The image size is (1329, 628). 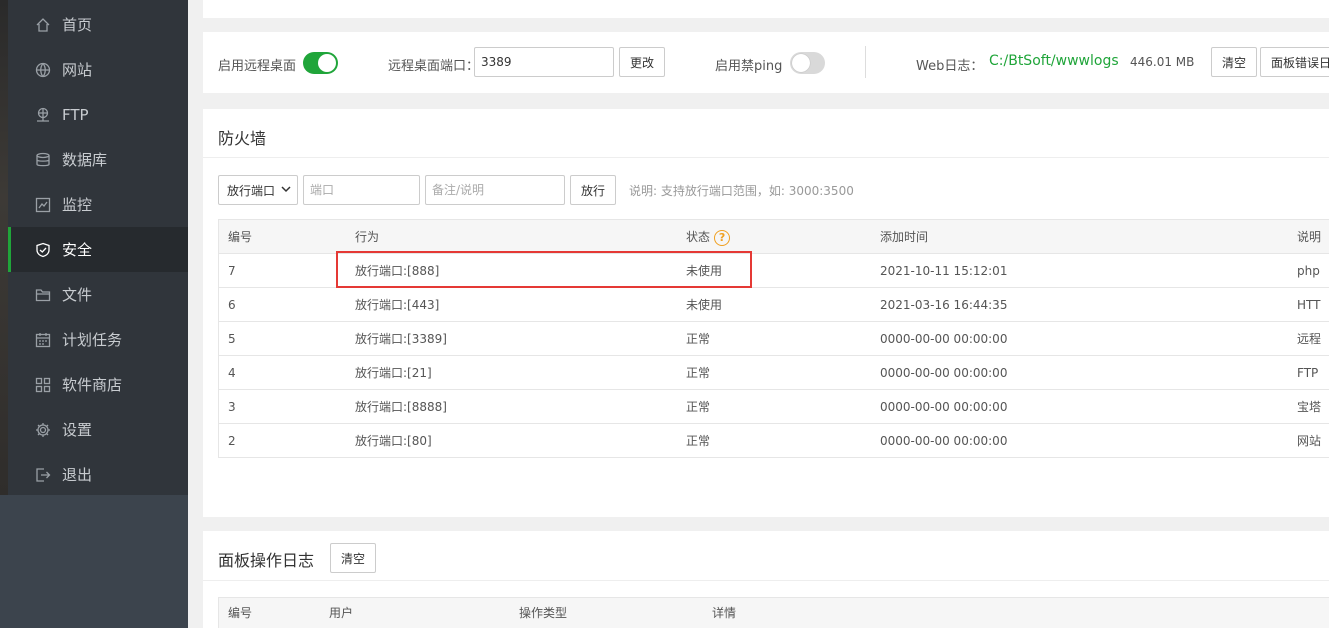 What do you see at coordinates (1308, 373) in the screenshot?
I see `row-note: FTP` at bounding box center [1308, 373].